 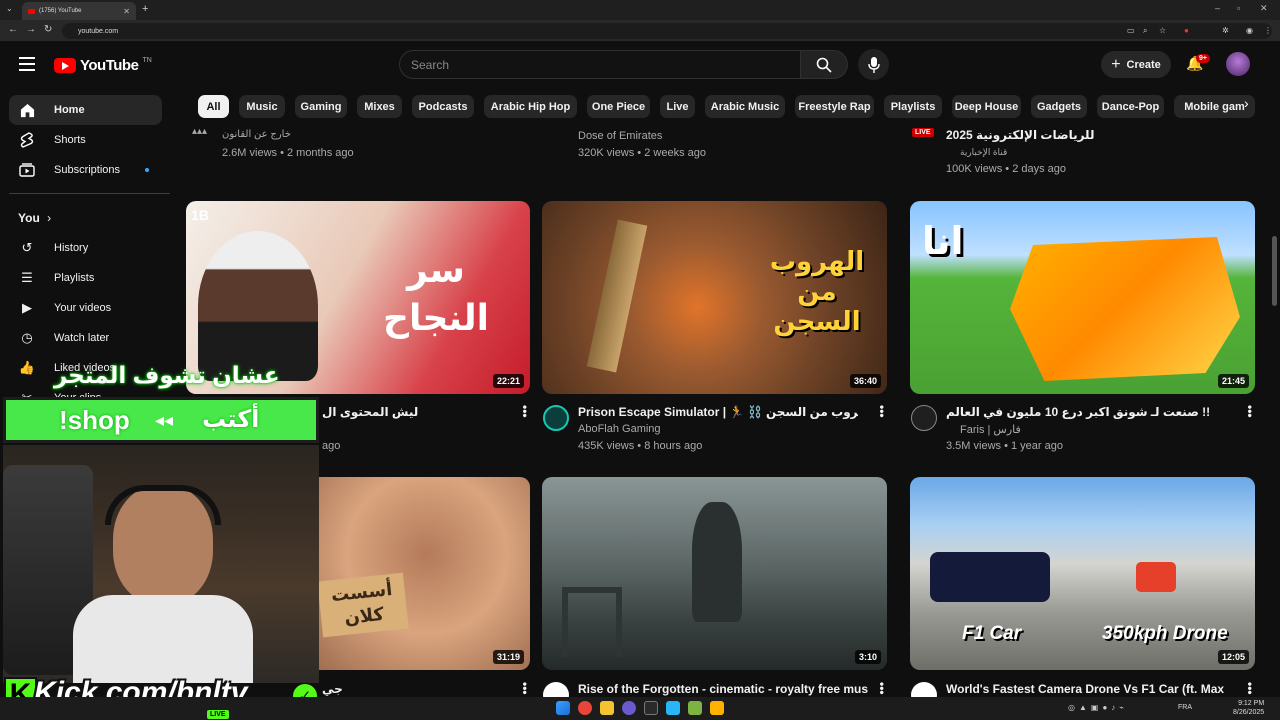 What do you see at coordinates (321, 106) in the screenshot?
I see `chip-gaming: Gaming` at bounding box center [321, 106].